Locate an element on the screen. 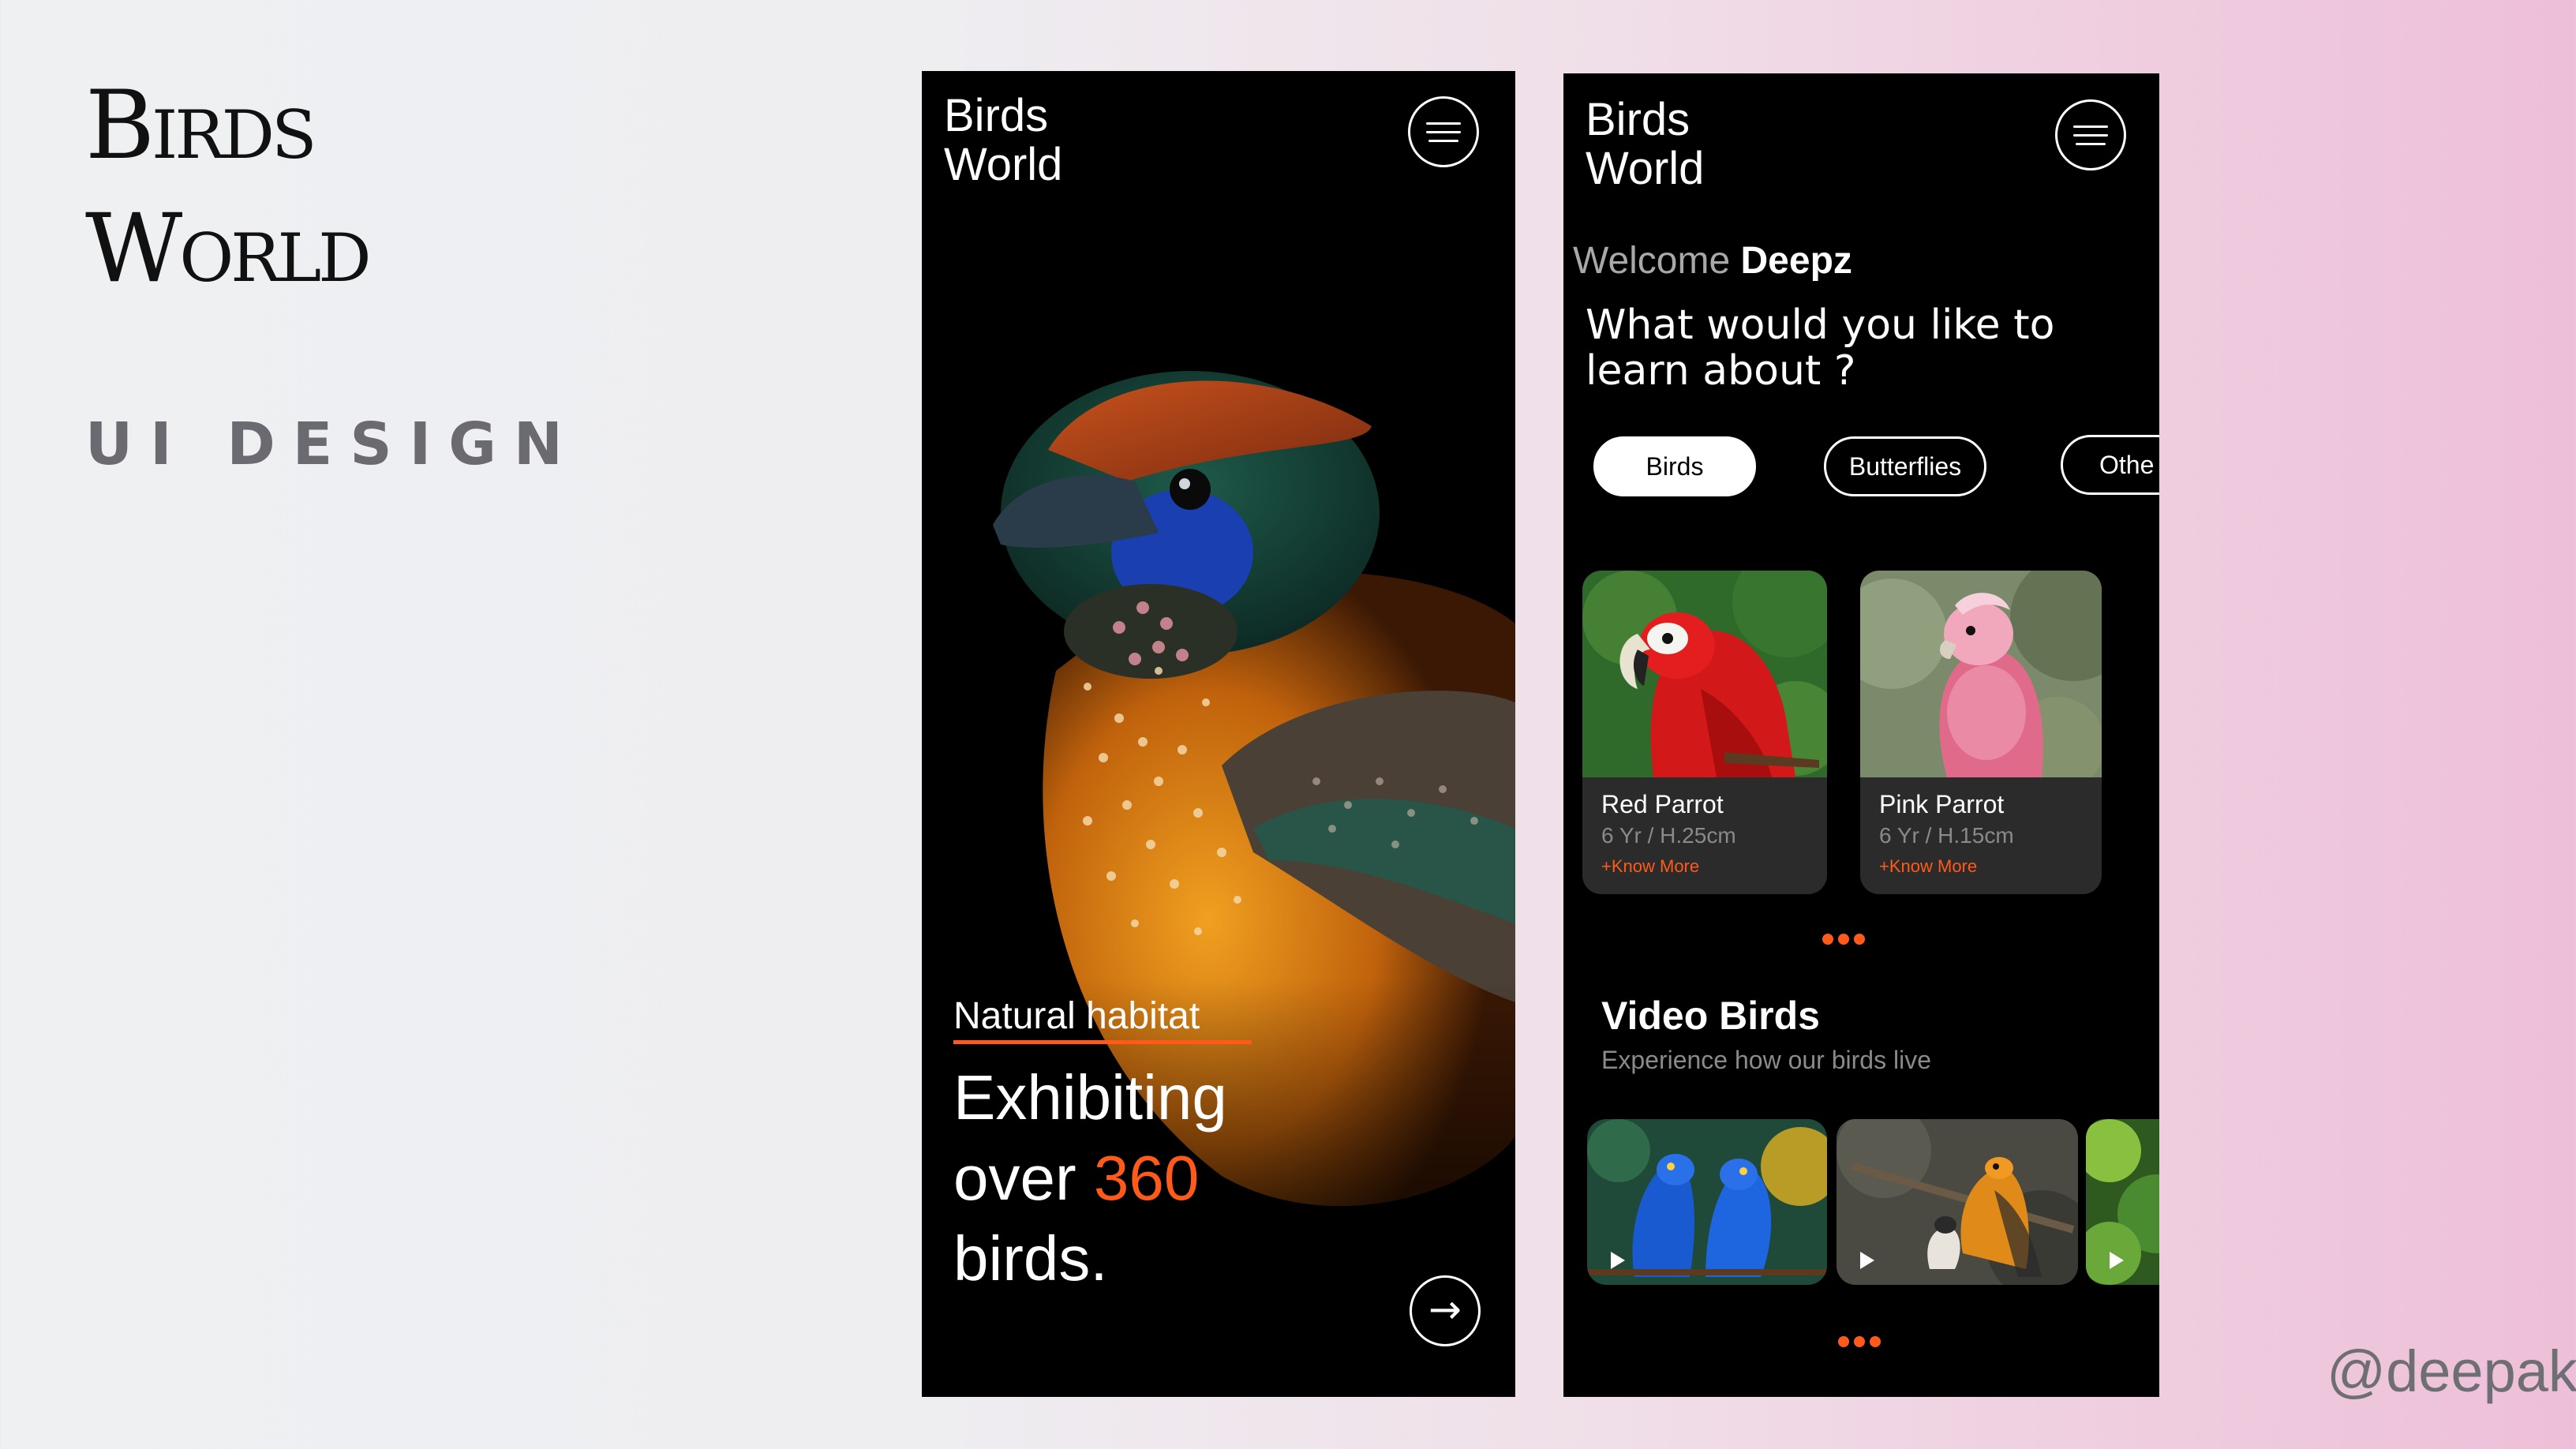  slide-title-line2: World is located at coordinates (228, 249).